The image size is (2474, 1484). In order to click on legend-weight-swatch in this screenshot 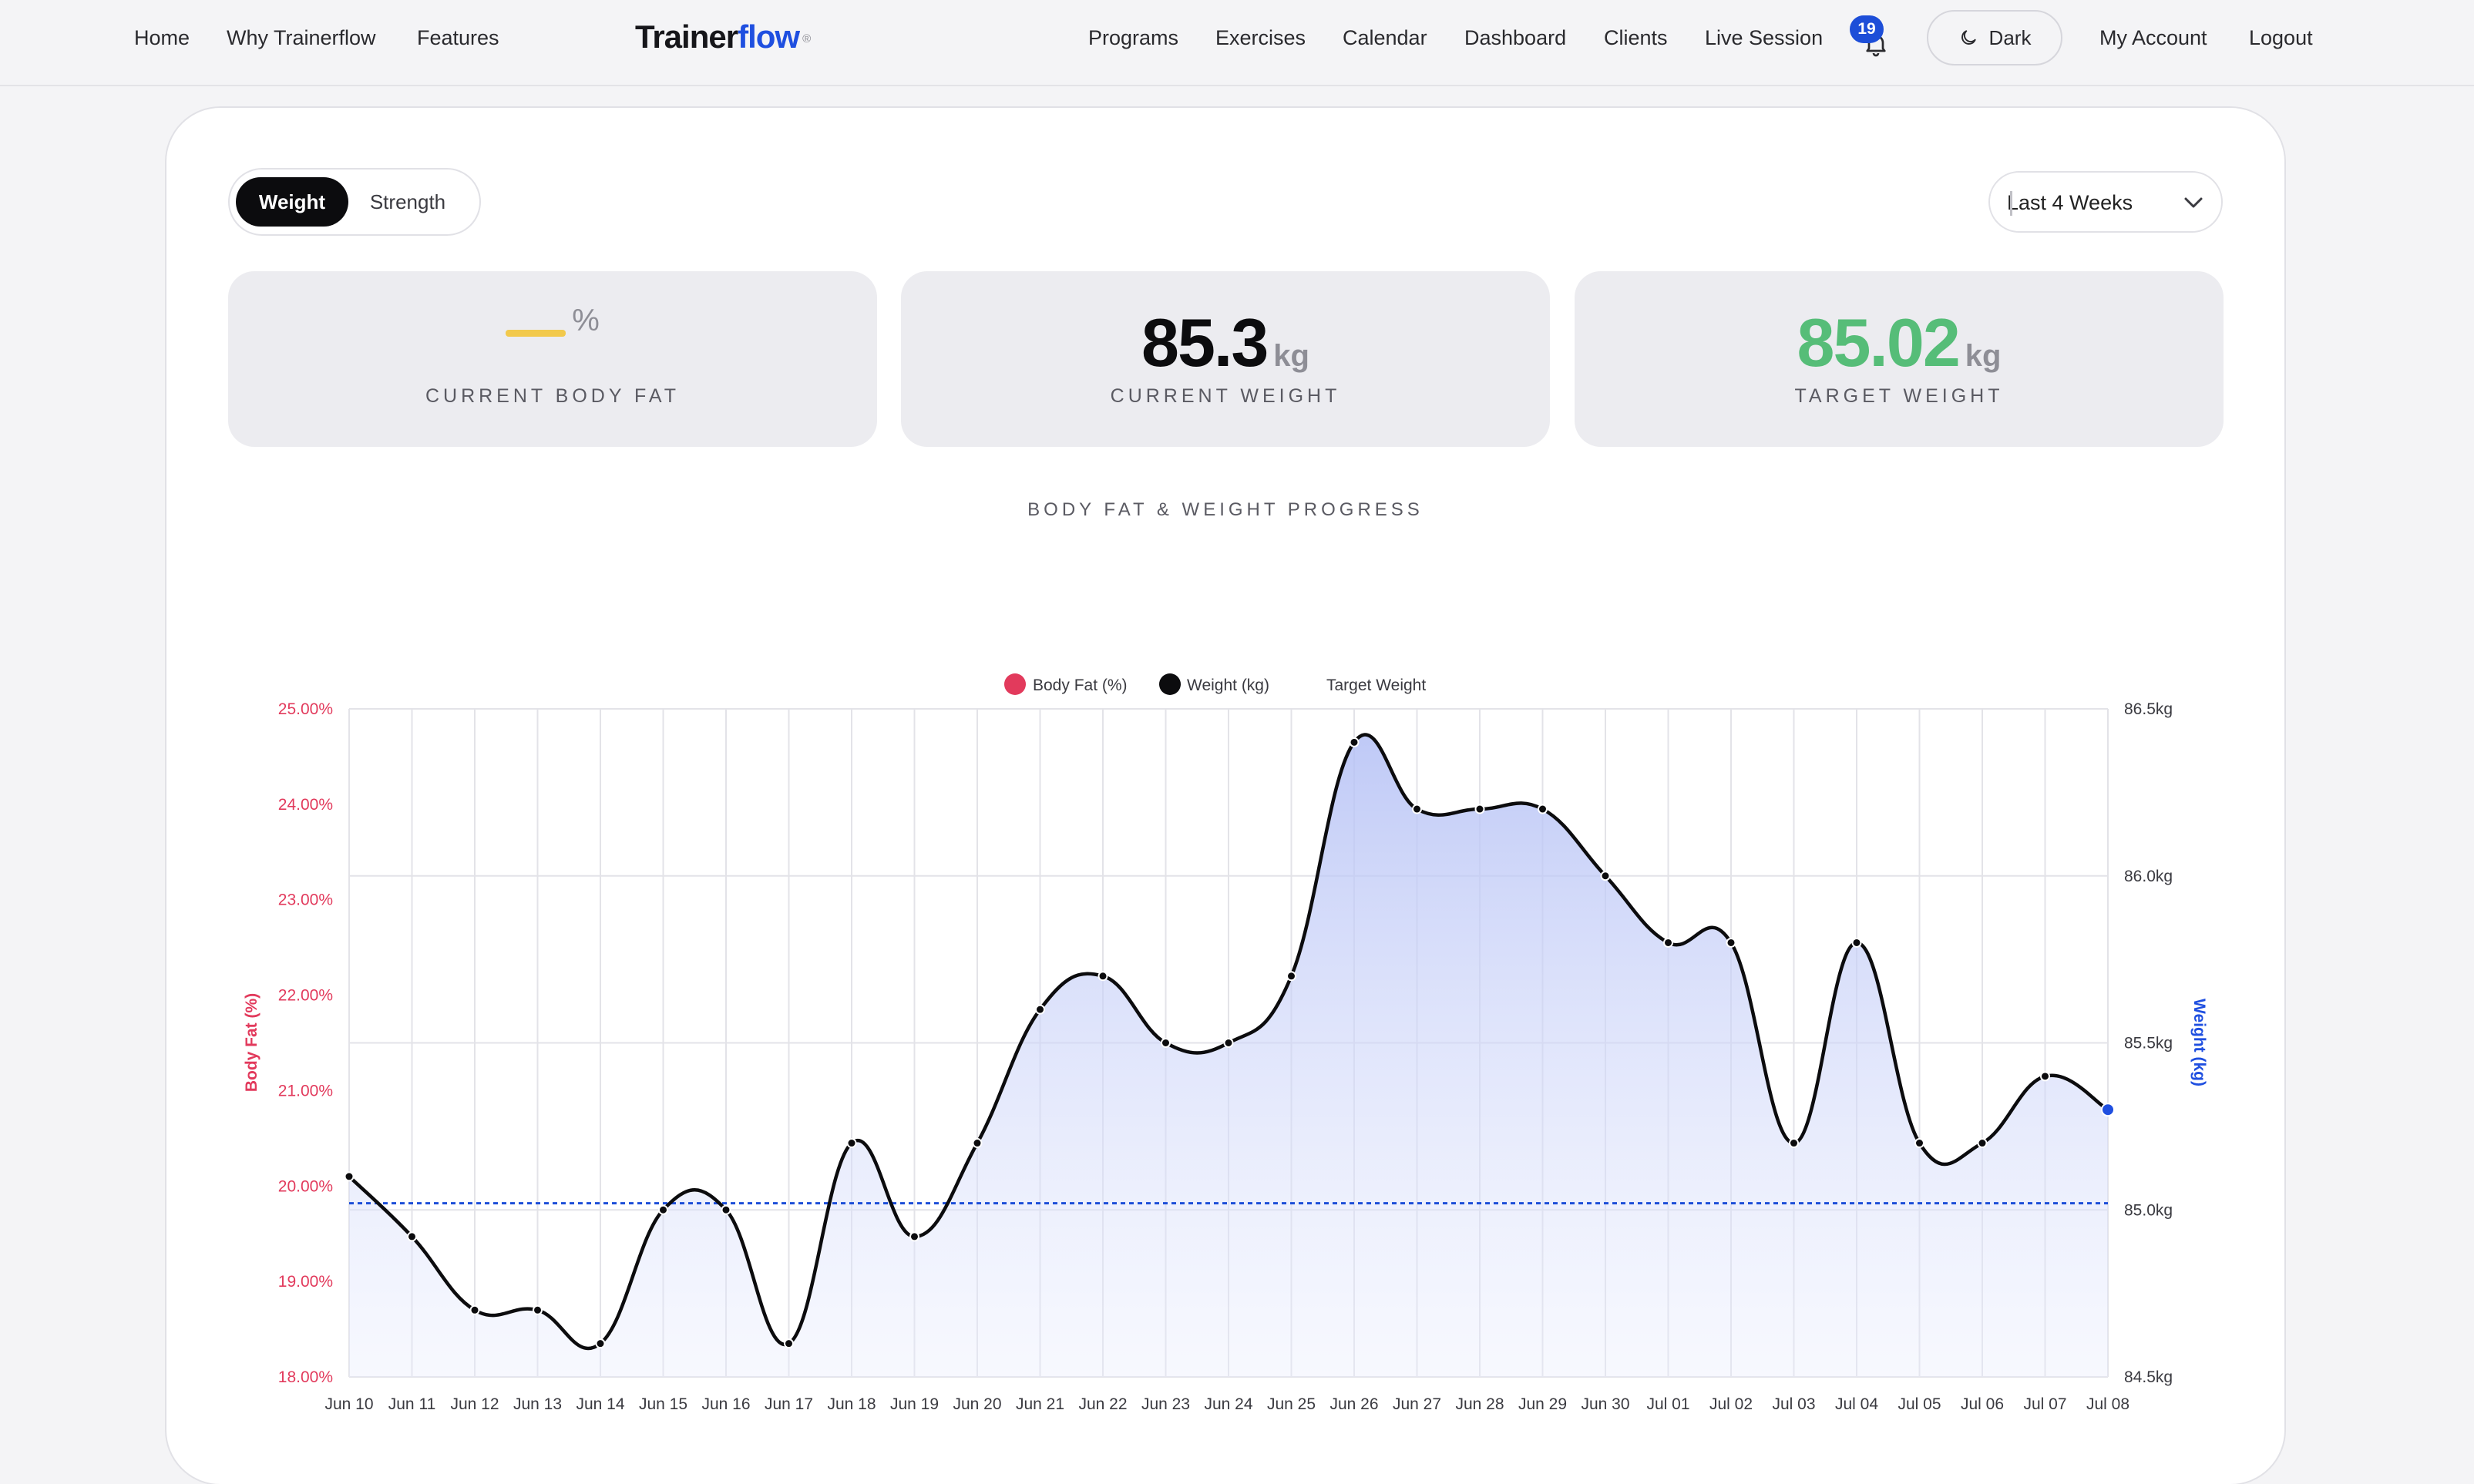, I will do `click(1170, 684)`.